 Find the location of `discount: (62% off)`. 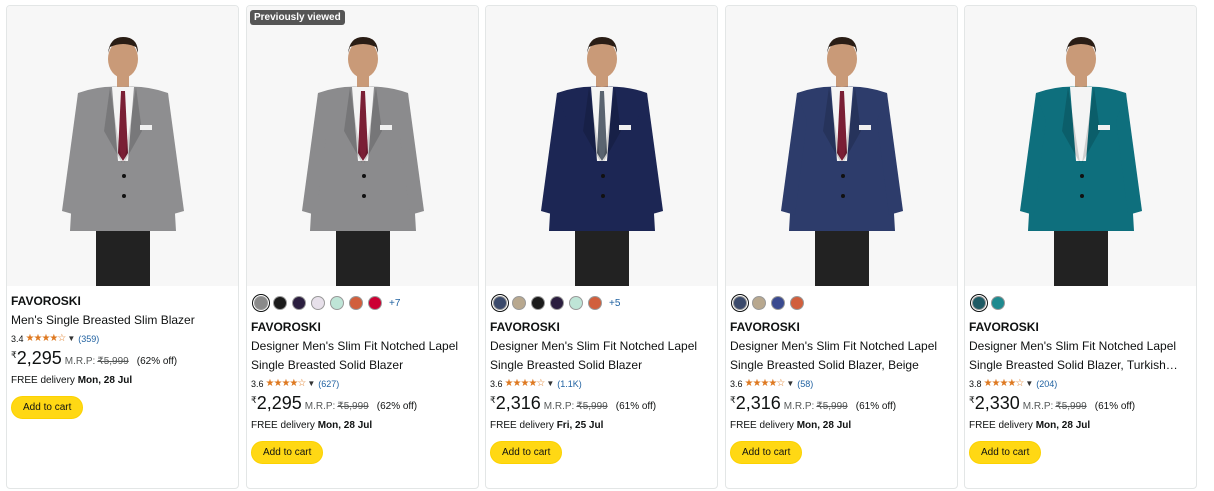

discount: (62% off) is located at coordinates (157, 361).